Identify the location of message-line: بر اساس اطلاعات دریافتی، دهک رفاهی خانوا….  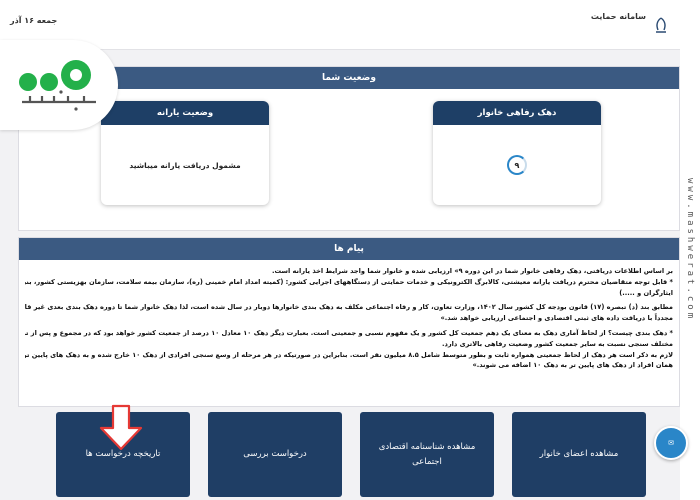
(472, 271).